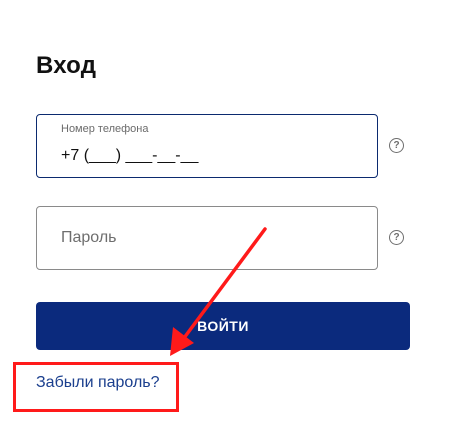 Image resolution: width=449 pixels, height=442 pixels. Describe the element at coordinates (66, 65) in the screenshot. I see `page-title: Вход` at that location.